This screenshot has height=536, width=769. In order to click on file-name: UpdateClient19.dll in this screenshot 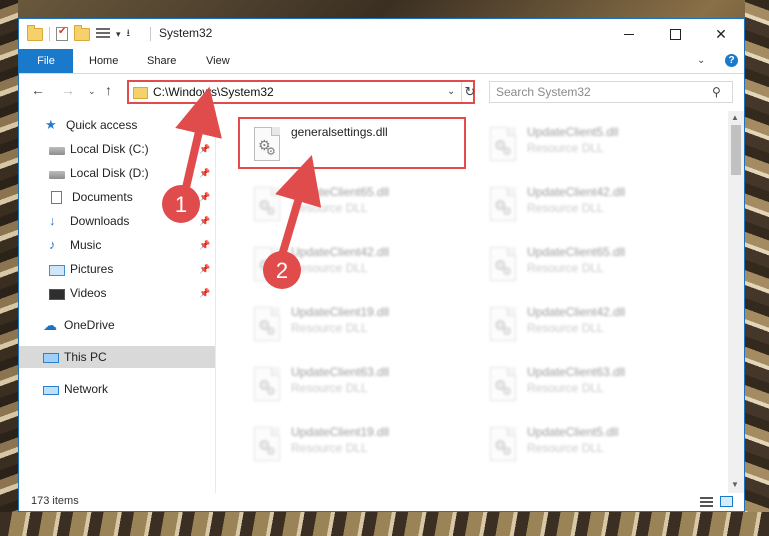, I will do `click(340, 432)`.